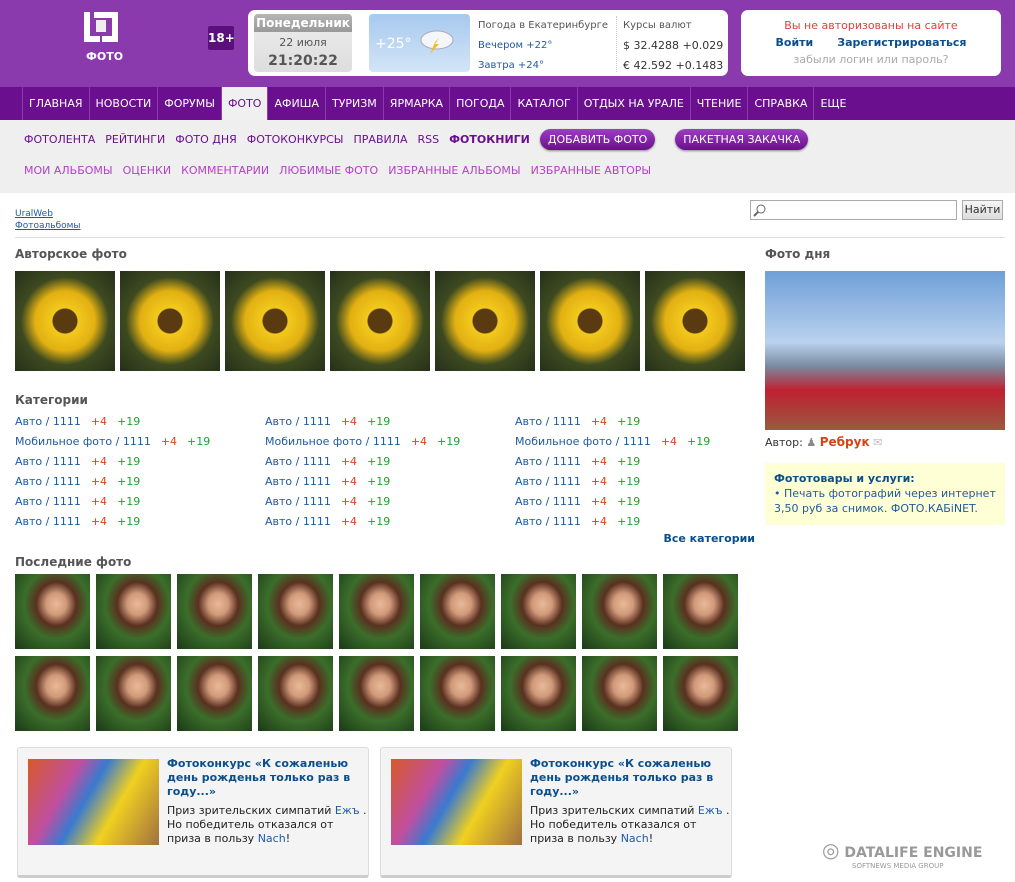 The height and width of the screenshot is (882, 1015). What do you see at coordinates (479, 103) in the screenshot?
I see `nav-item: ПОГОДА` at bounding box center [479, 103].